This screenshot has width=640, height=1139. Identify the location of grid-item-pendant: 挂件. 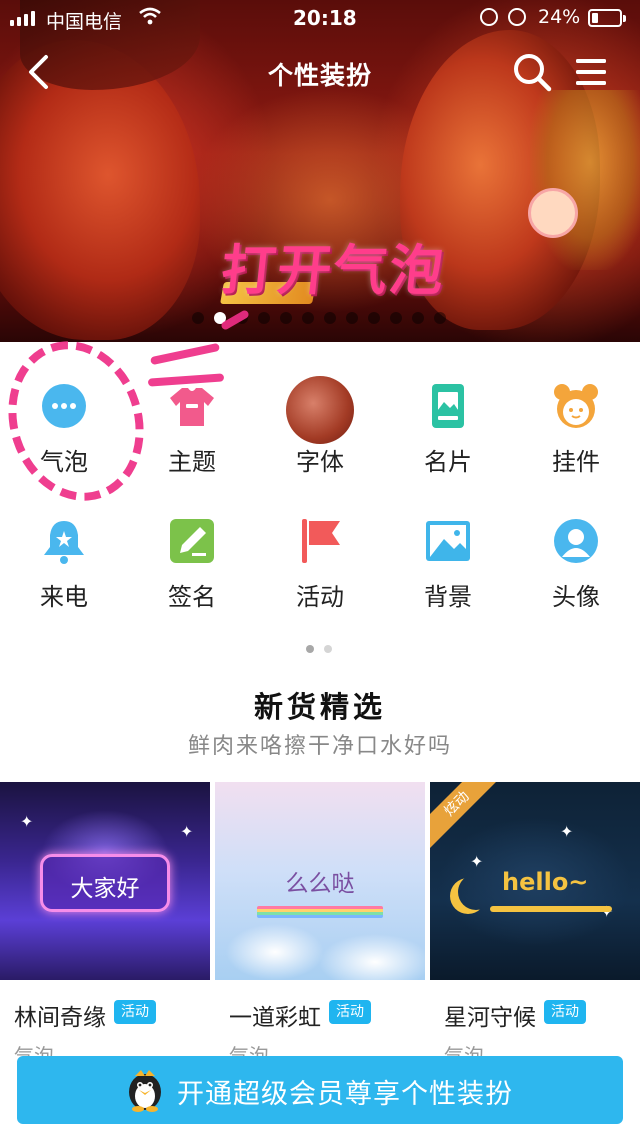
(576, 442).